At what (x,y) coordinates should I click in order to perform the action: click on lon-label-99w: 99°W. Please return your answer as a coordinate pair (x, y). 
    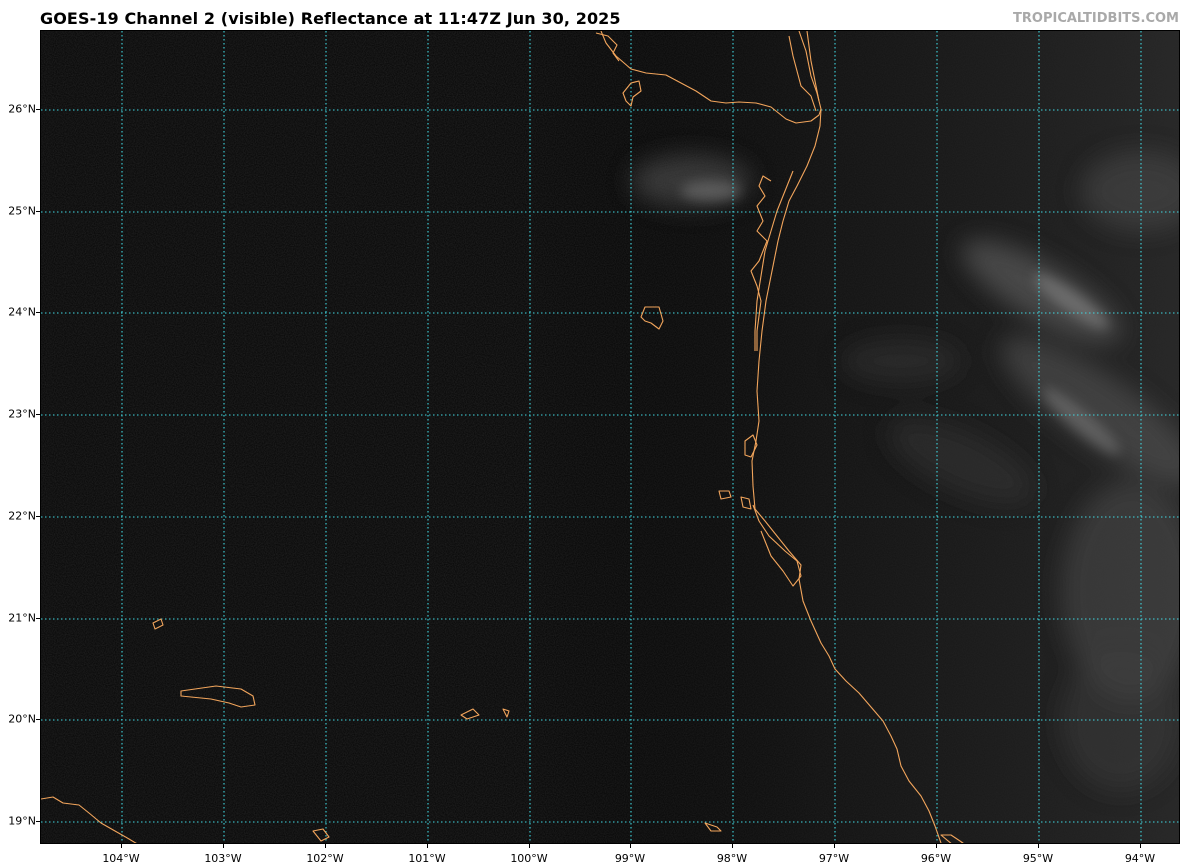
    Looking at the image, I should click on (630, 858).